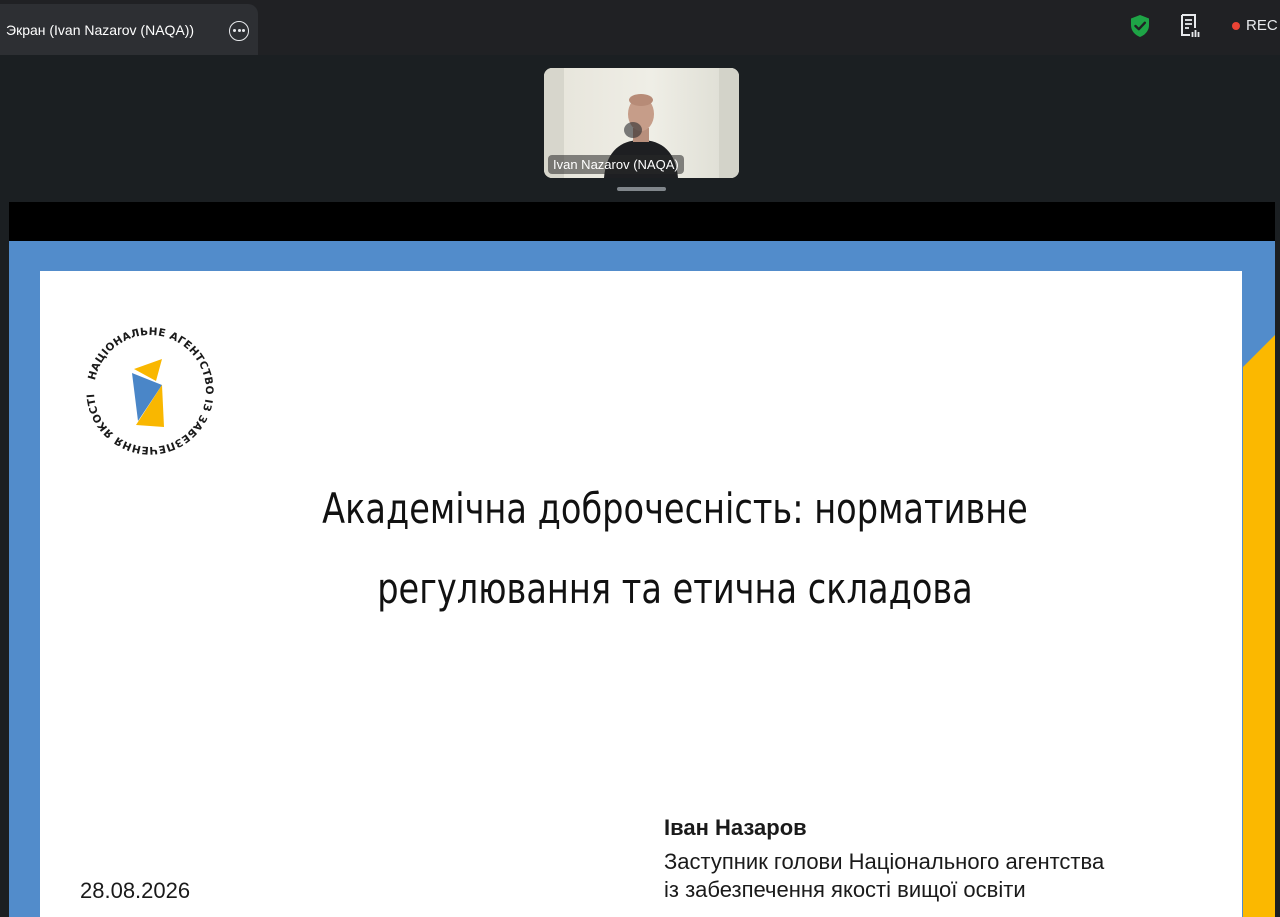  What do you see at coordinates (642, 222) in the screenshot?
I see `shared-screen-letterbox` at bounding box center [642, 222].